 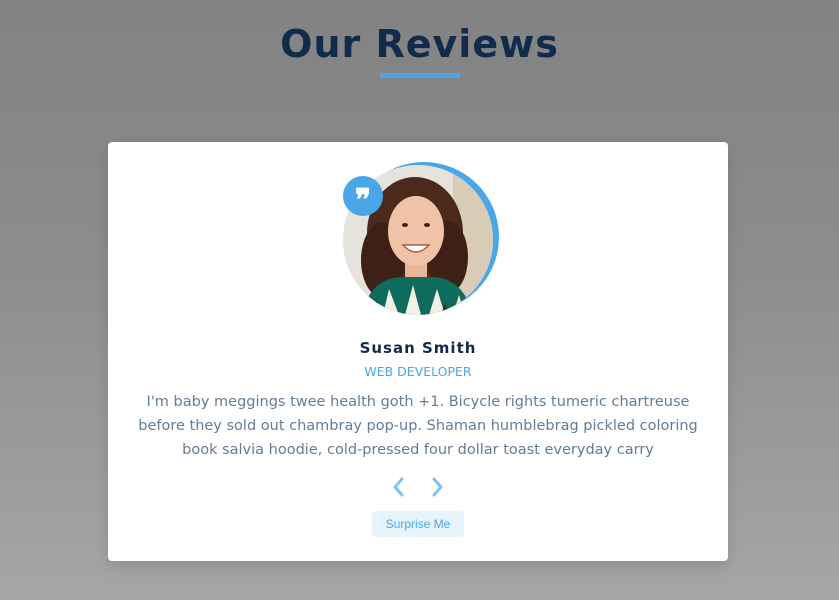 I want to click on page-title: Our Reviews, so click(x=419, y=44).